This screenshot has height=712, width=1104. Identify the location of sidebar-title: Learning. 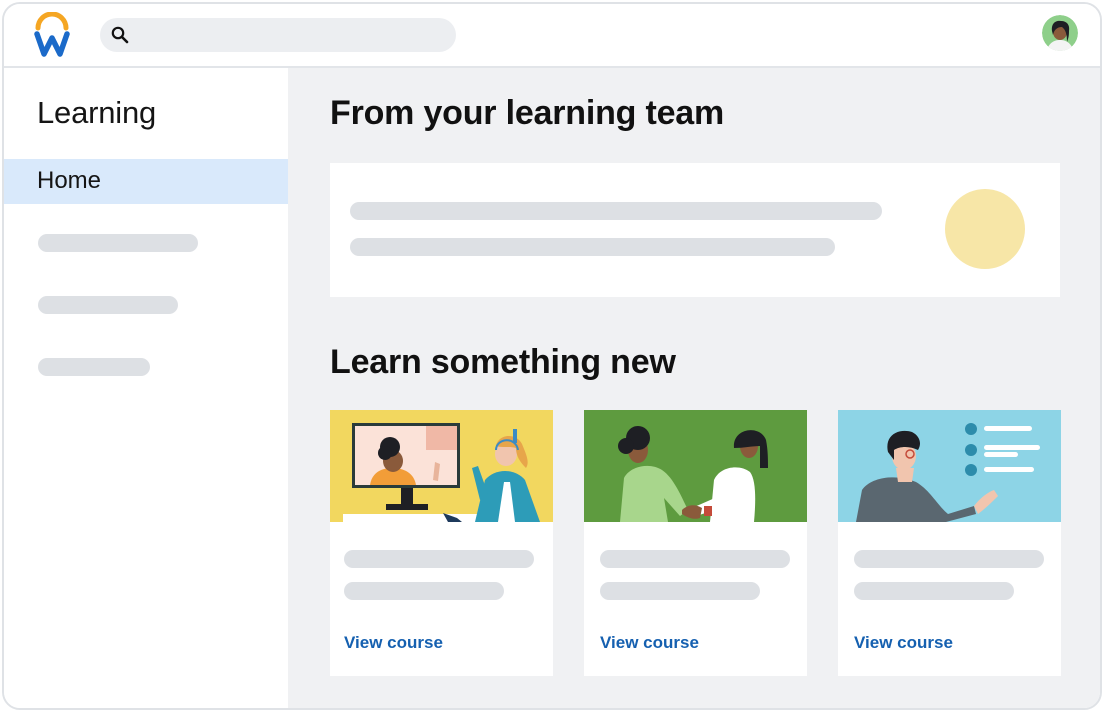
(97, 112).